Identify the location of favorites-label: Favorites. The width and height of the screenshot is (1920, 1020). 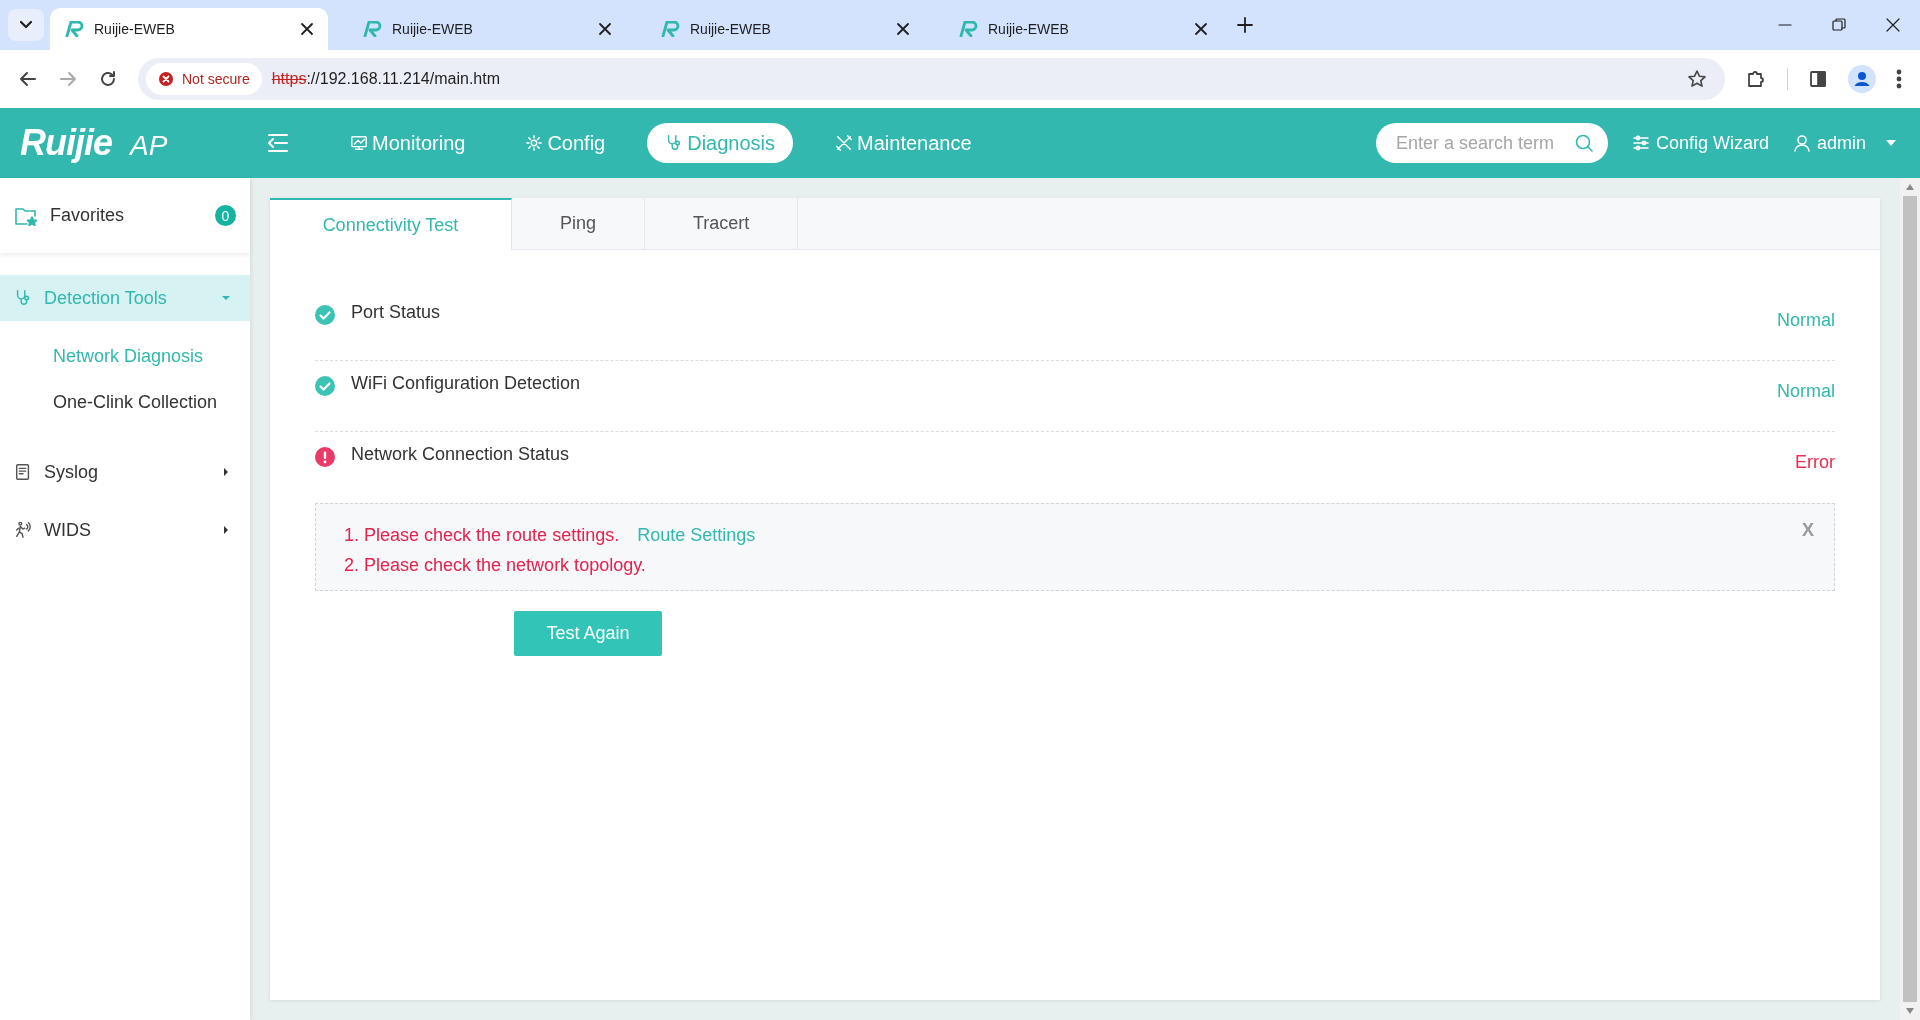
(87, 215).